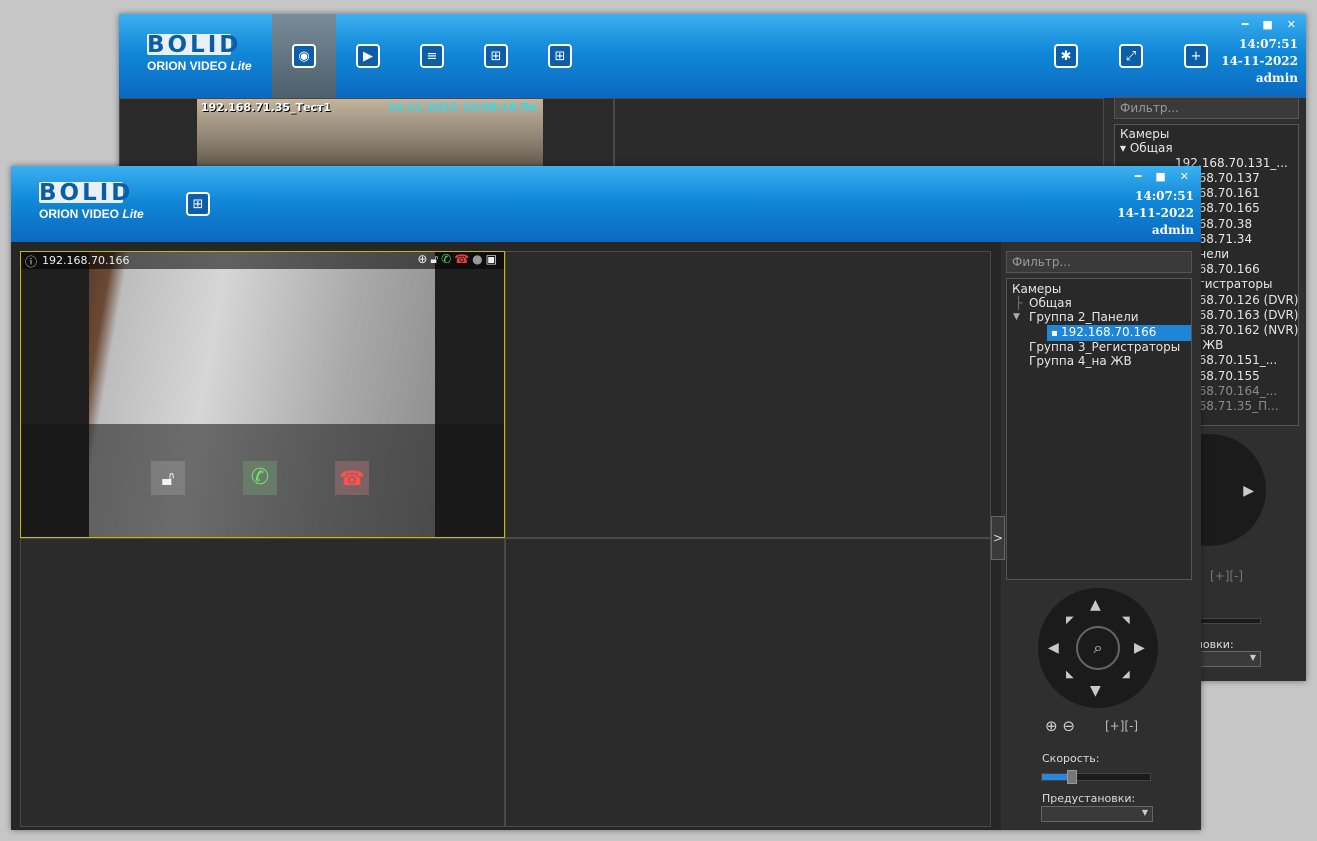  Describe the element at coordinates (1244, 345) in the screenshot. I see `tree-item: а ЖВ` at that location.